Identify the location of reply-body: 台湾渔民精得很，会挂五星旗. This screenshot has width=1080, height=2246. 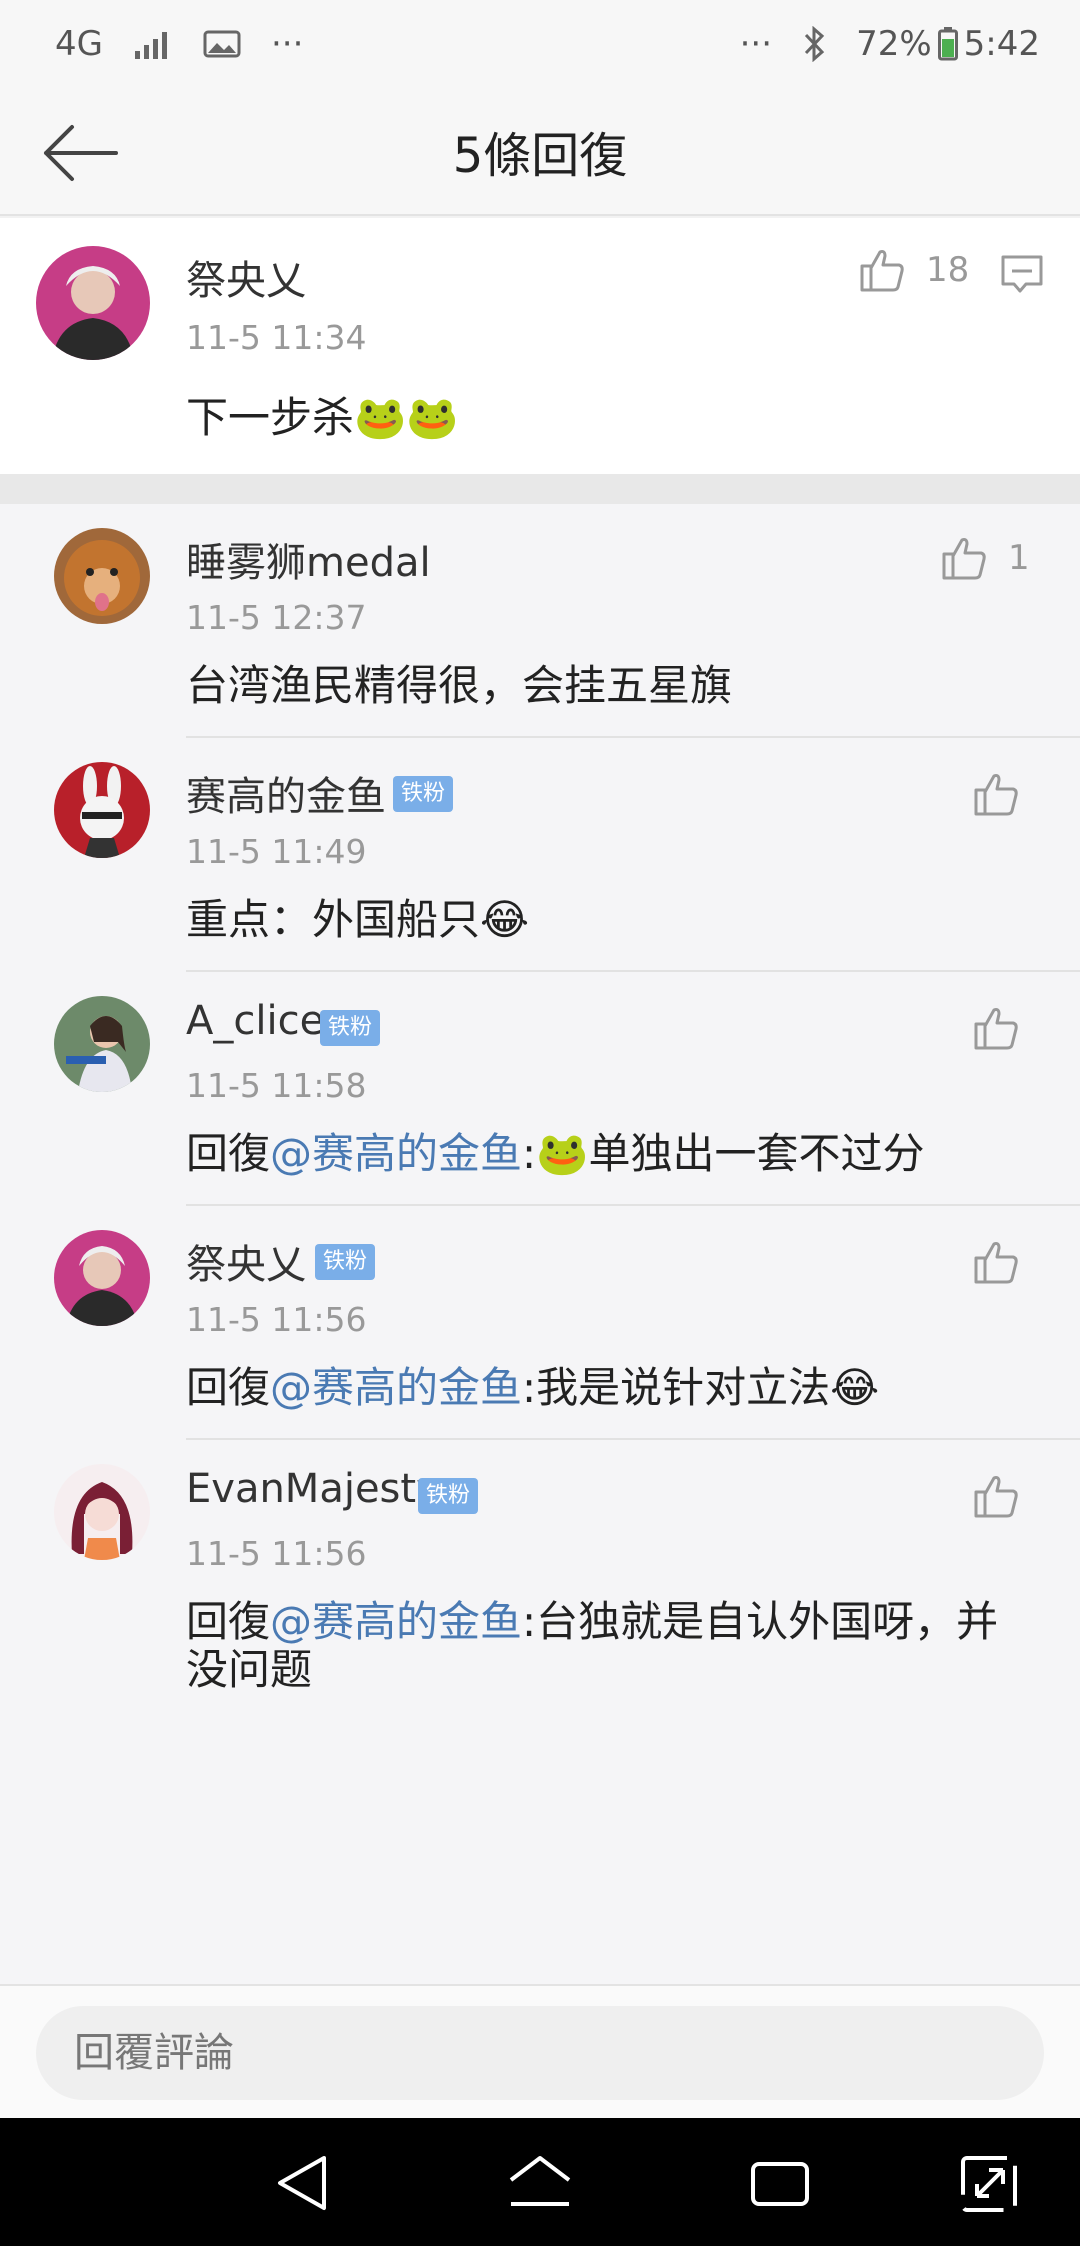
(459, 685).